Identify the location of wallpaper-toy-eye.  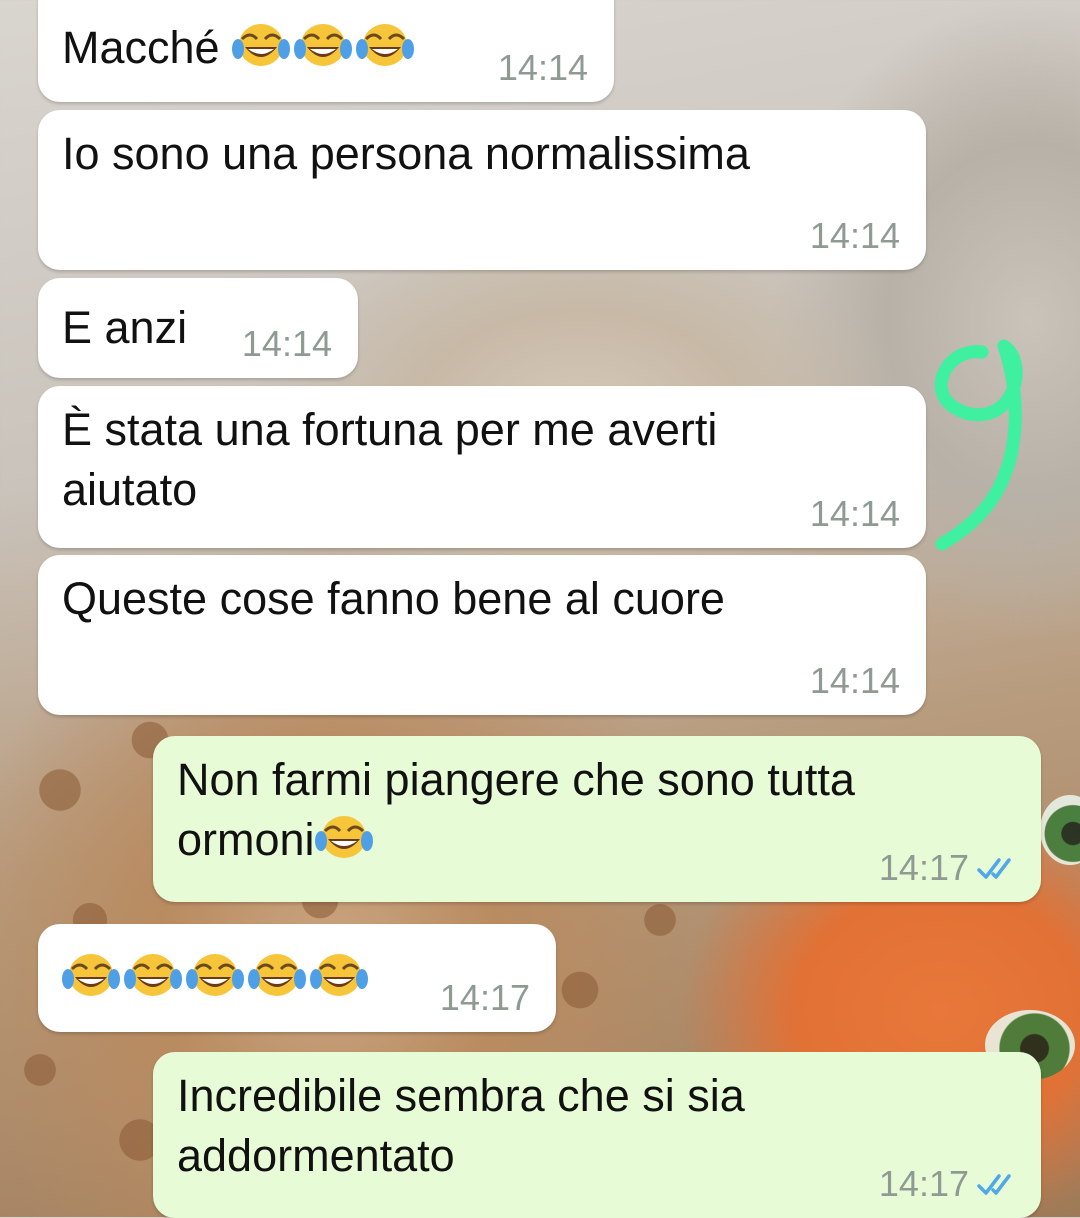
(1060, 830).